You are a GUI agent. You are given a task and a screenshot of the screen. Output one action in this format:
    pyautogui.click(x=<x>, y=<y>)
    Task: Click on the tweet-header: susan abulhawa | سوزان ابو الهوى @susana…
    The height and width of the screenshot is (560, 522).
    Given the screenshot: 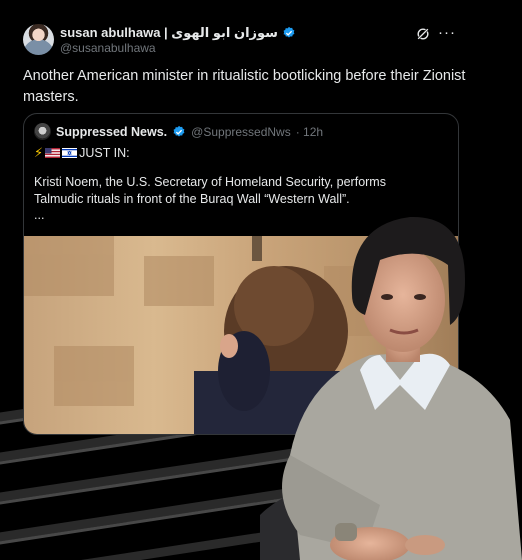 What is the action you would take?
    pyautogui.click(x=265, y=41)
    